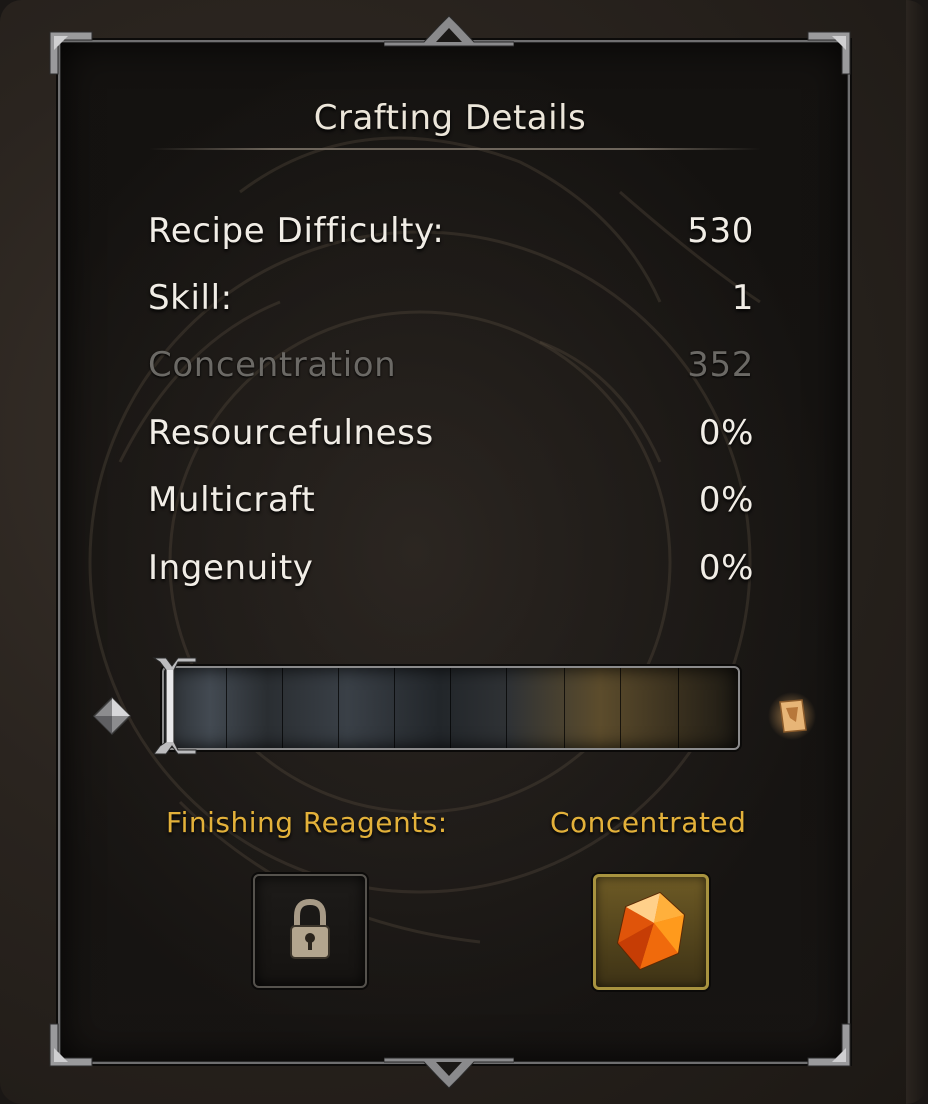  Describe the element at coordinates (272, 365) in the screenshot. I see `stat-label: Concentration` at that location.